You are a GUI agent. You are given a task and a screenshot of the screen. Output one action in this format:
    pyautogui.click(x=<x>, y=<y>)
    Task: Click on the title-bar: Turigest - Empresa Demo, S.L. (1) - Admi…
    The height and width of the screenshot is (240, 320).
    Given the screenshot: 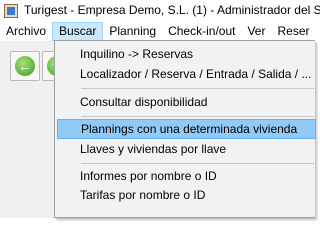 What is the action you would take?
    pyautogui.click(x=160, y=11)
    